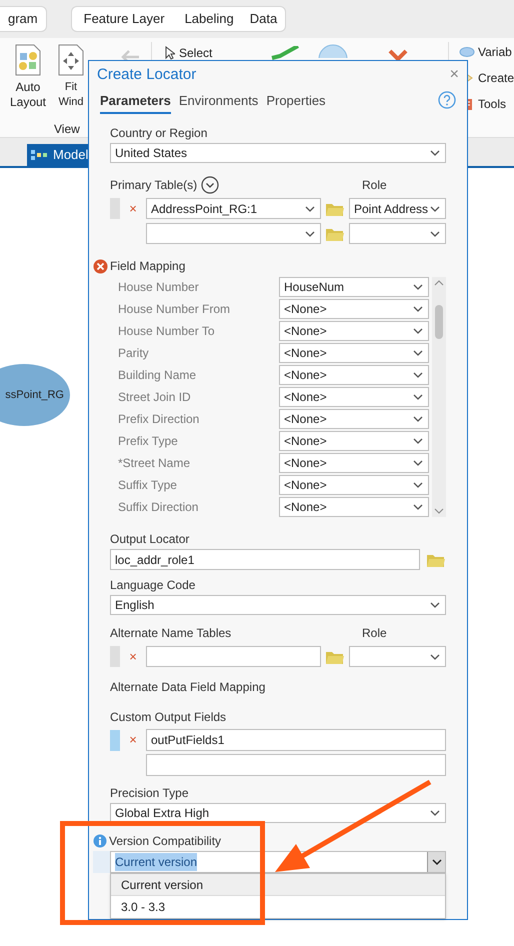 This screenshot has height=946, width=514. Describe the element at coordinates (188, 53) in the screenshot. I see `select-button: Select` at that location.